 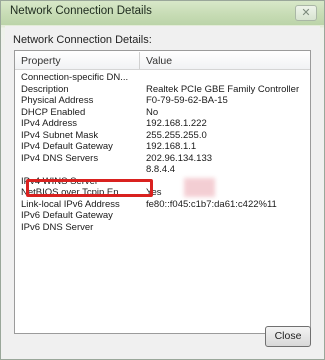 What do you see at coordinates (60, 135) in the screenshot?
I see `property-cell: IPv4 Subnet Mask` at bounding box center [60, 135].